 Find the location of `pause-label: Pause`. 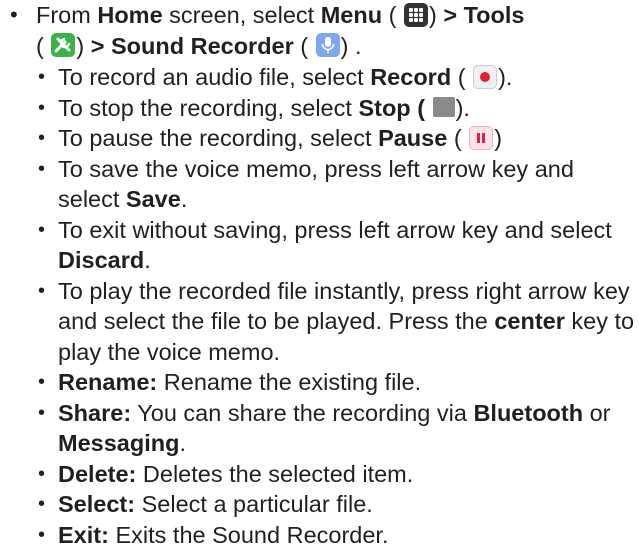

pause-label: Pause is located at coordinates (412, 138).